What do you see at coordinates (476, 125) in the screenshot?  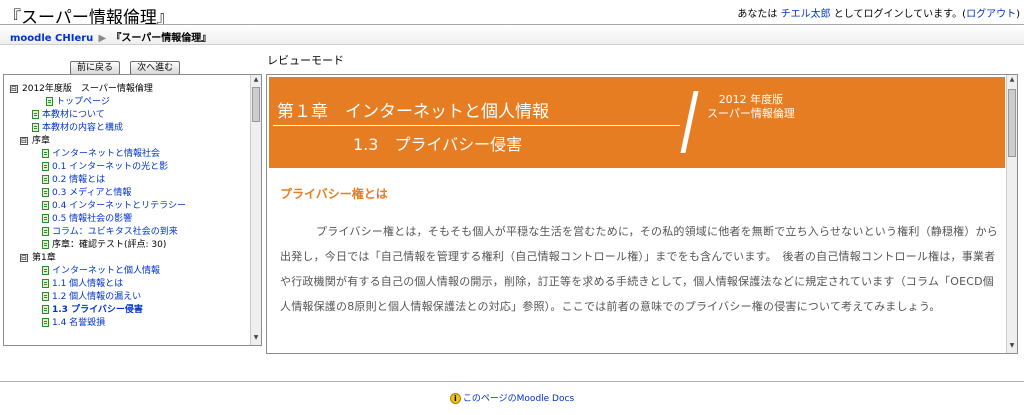 I see `banner-divider` at bounding box center [476, 125].